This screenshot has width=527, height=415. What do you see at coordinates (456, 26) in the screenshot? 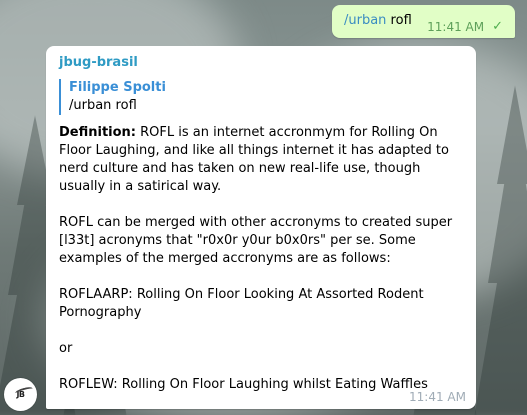
I see `outgoing-time: 11:41 AM` at bounding box center [456, 26].